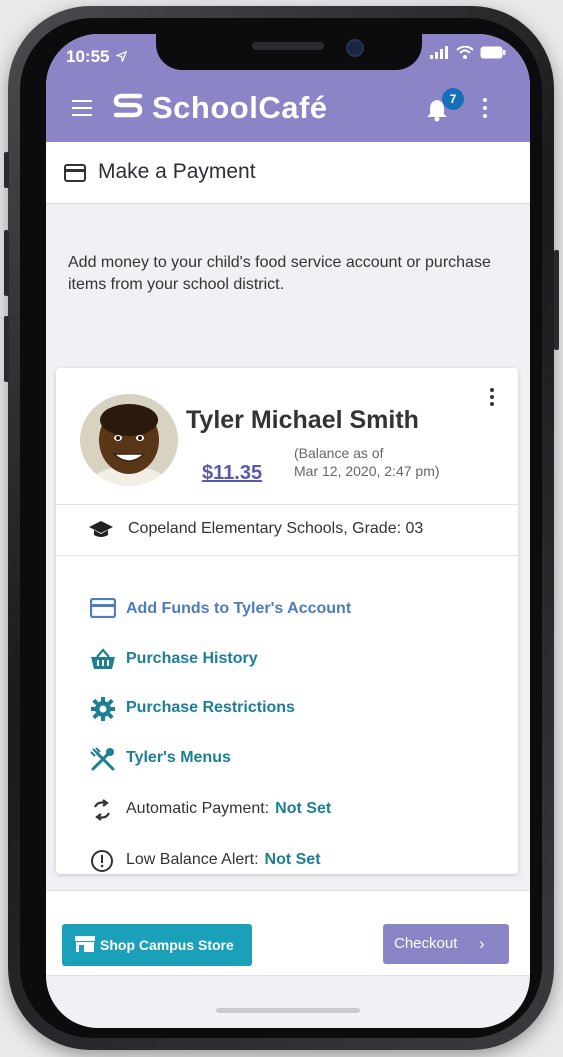  I want to click on home-indicator, so click(288, 1010).